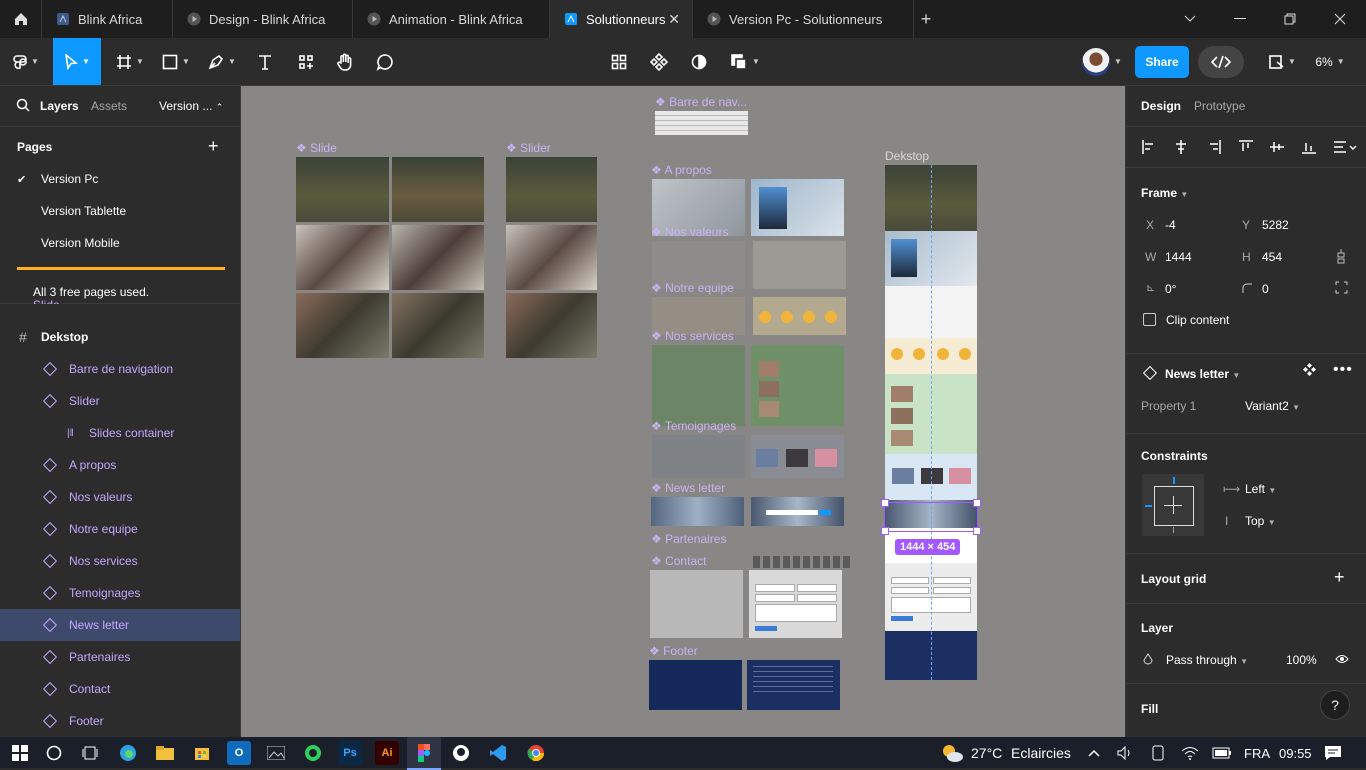 This screenshot has height=770, width=1366. What do you see at coordinates (692, 336) in the screenshot?
I see `component-label-services: ❖ Nos services` at bounding box center [692, 336].